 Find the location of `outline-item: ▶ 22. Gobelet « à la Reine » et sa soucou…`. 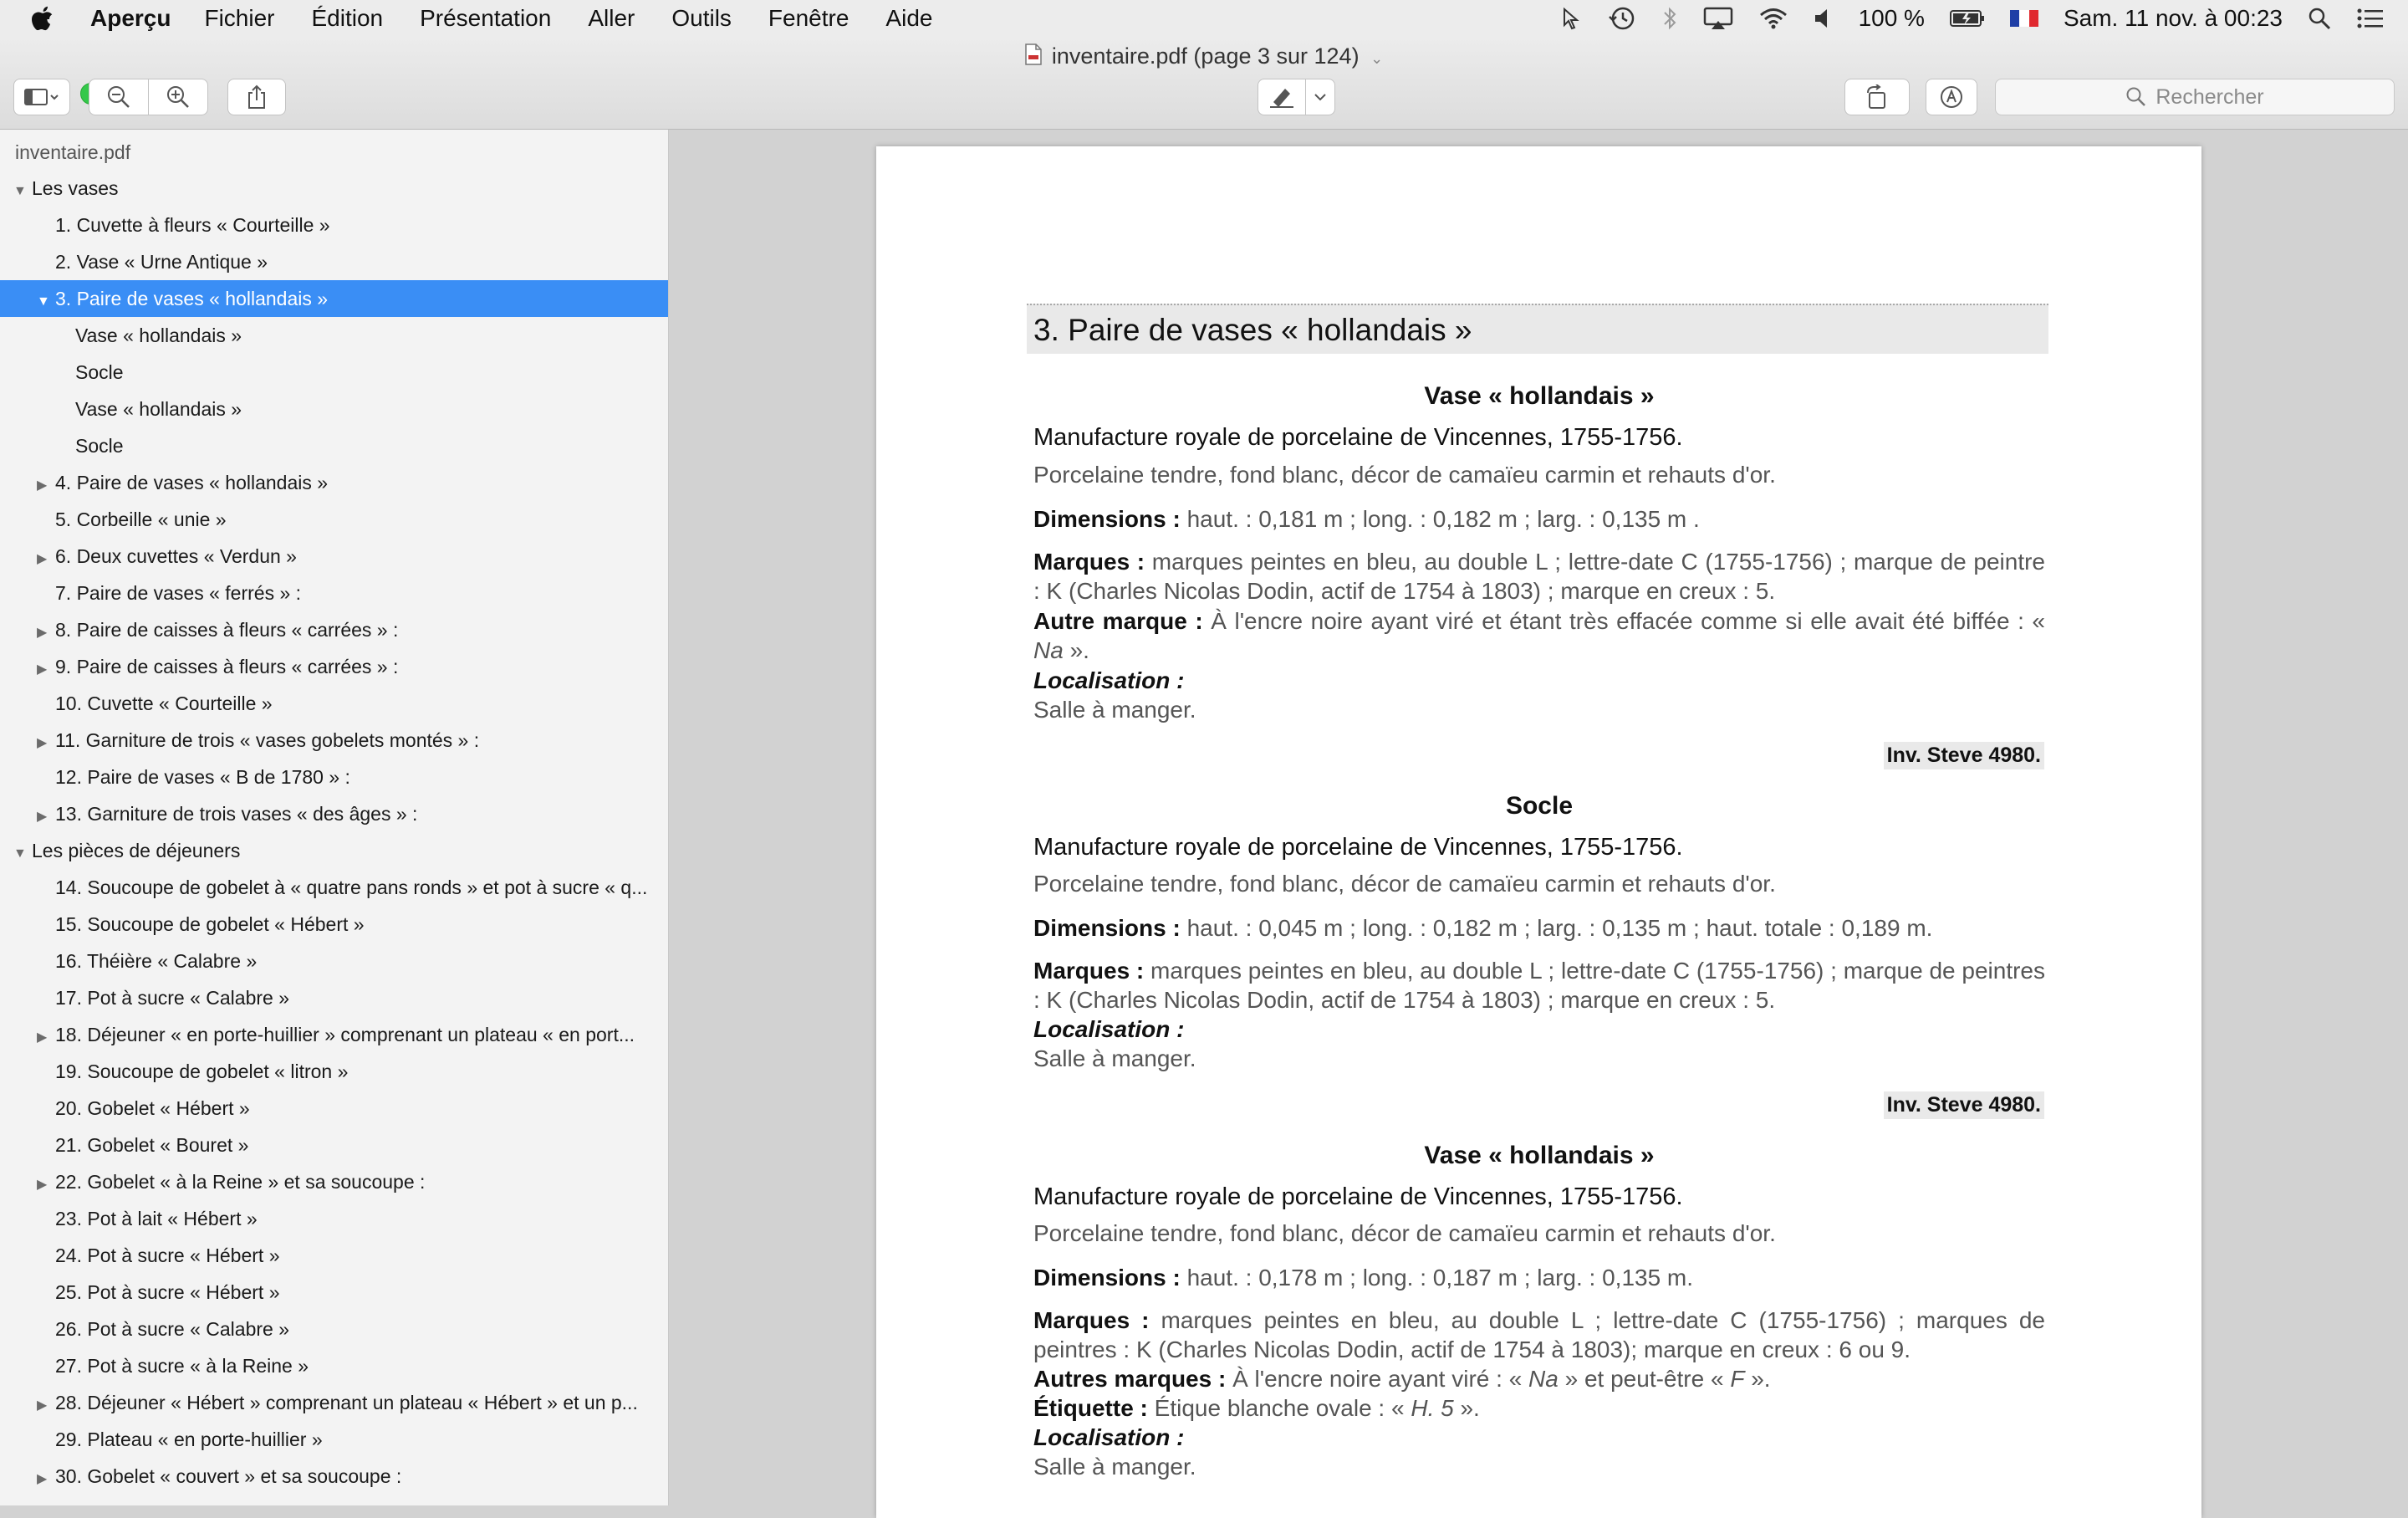

outline-item: ▶ 22. Gobelet « à la Reine » et sa soucou… is located at coordinates (334, 1181).